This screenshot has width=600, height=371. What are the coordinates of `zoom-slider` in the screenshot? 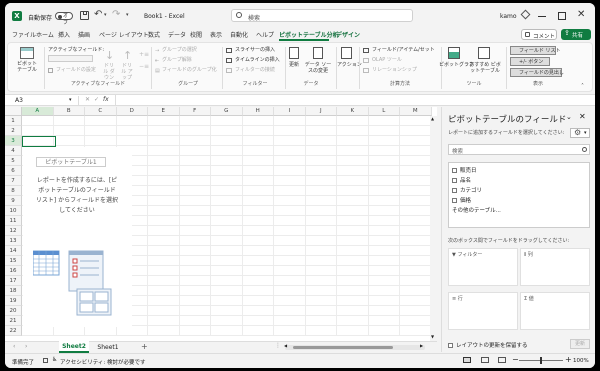 It's located at (541, 360).